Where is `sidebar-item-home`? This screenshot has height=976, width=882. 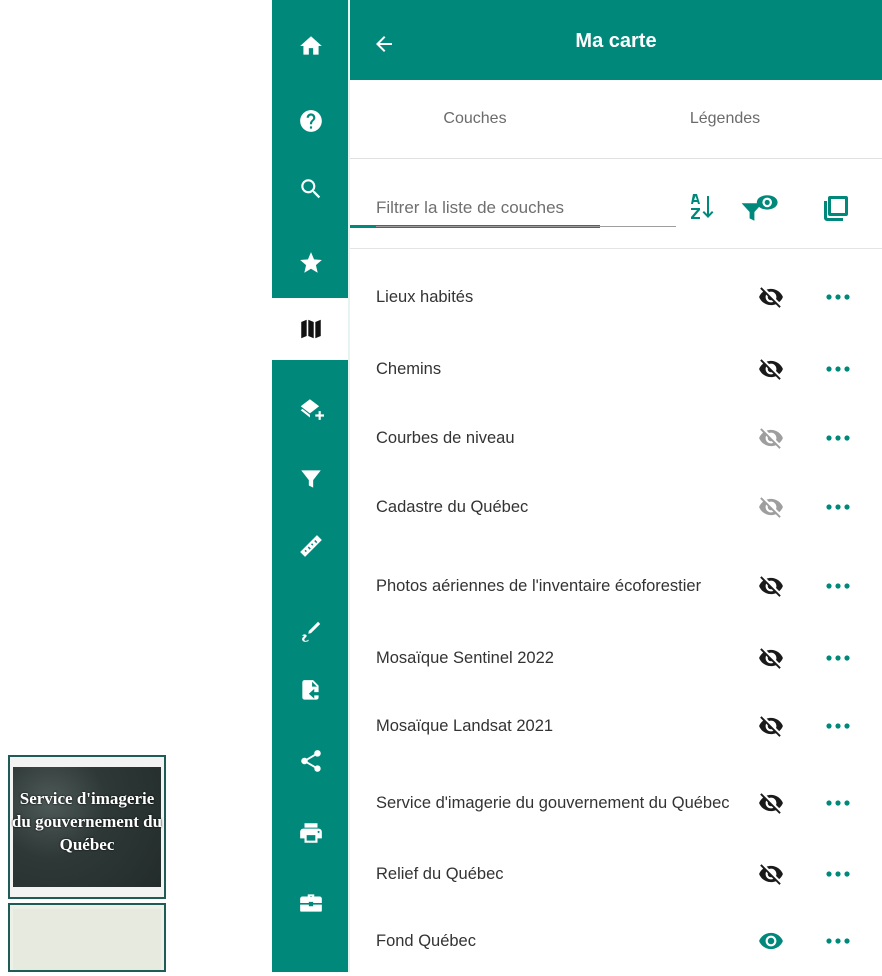
sidebar-item-home is located at coordinates (311, 46).